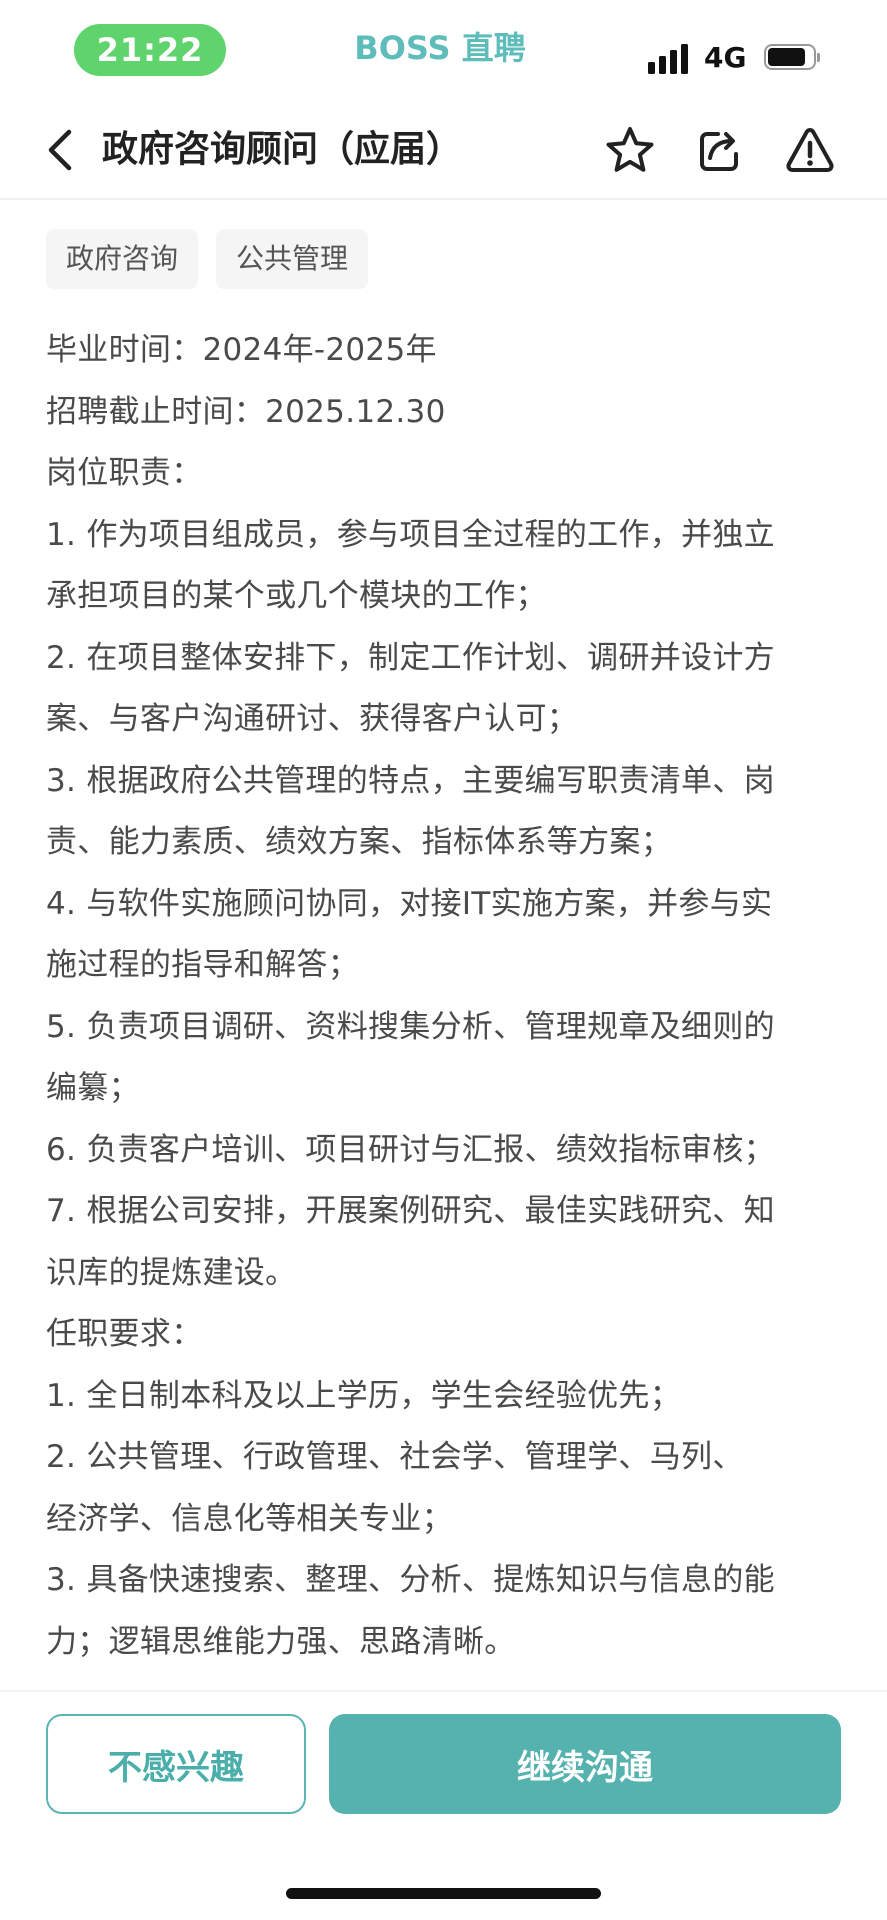 The image size is (887, 1920). Describe the element at coordinates (410, 1026) in the screenshot. I see `description-line: 5. 负责项目调研、资料搜集分析、管理规章及细则的` at that location.